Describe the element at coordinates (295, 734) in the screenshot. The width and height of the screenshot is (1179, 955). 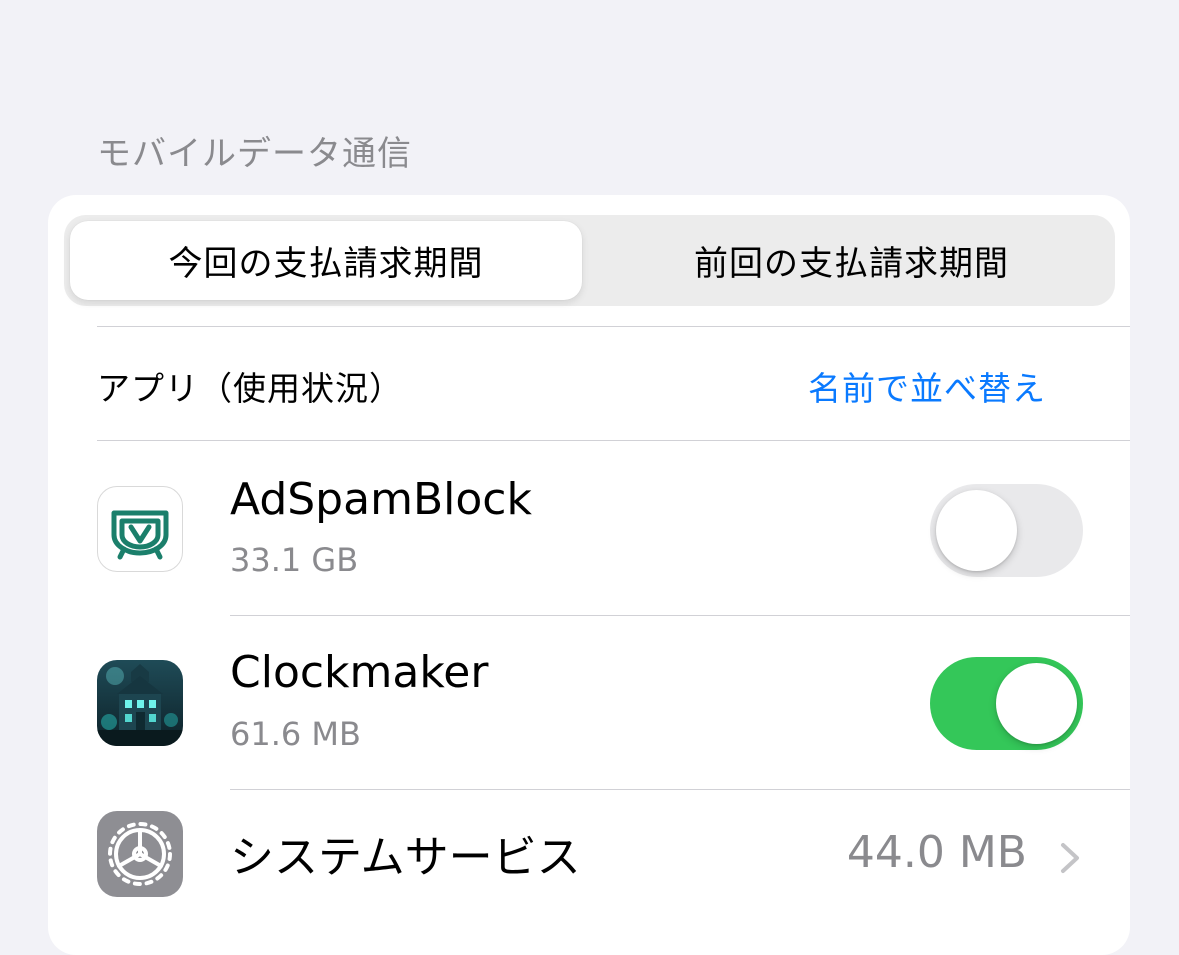
I see `app-usage: 61.6 MB` at that location.